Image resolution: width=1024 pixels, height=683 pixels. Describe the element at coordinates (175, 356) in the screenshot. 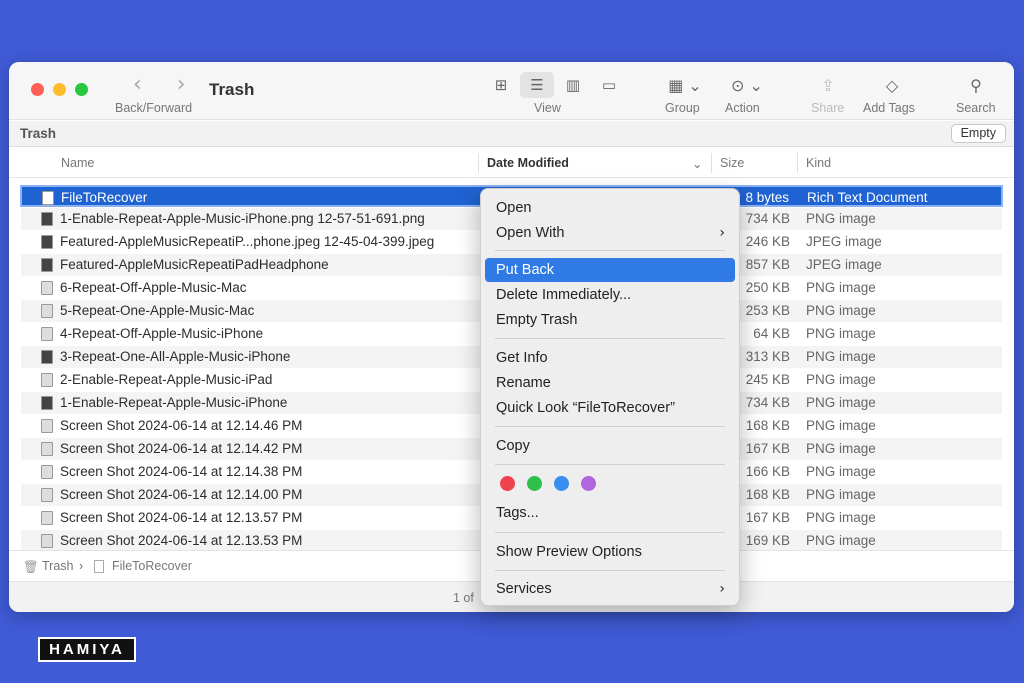

I see `file-name: 3-Repeat-One-All-Apple-Music-iPhone` at that location.